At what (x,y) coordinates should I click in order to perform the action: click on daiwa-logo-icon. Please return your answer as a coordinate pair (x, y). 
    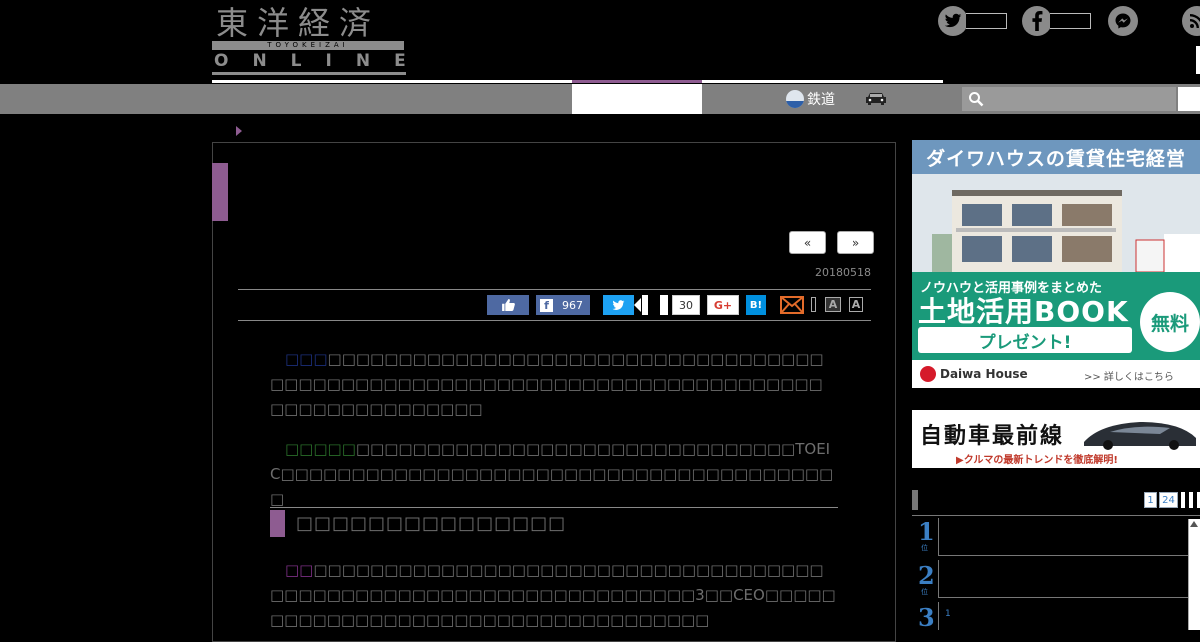
    Looking at the image, I should click on (928, 374).